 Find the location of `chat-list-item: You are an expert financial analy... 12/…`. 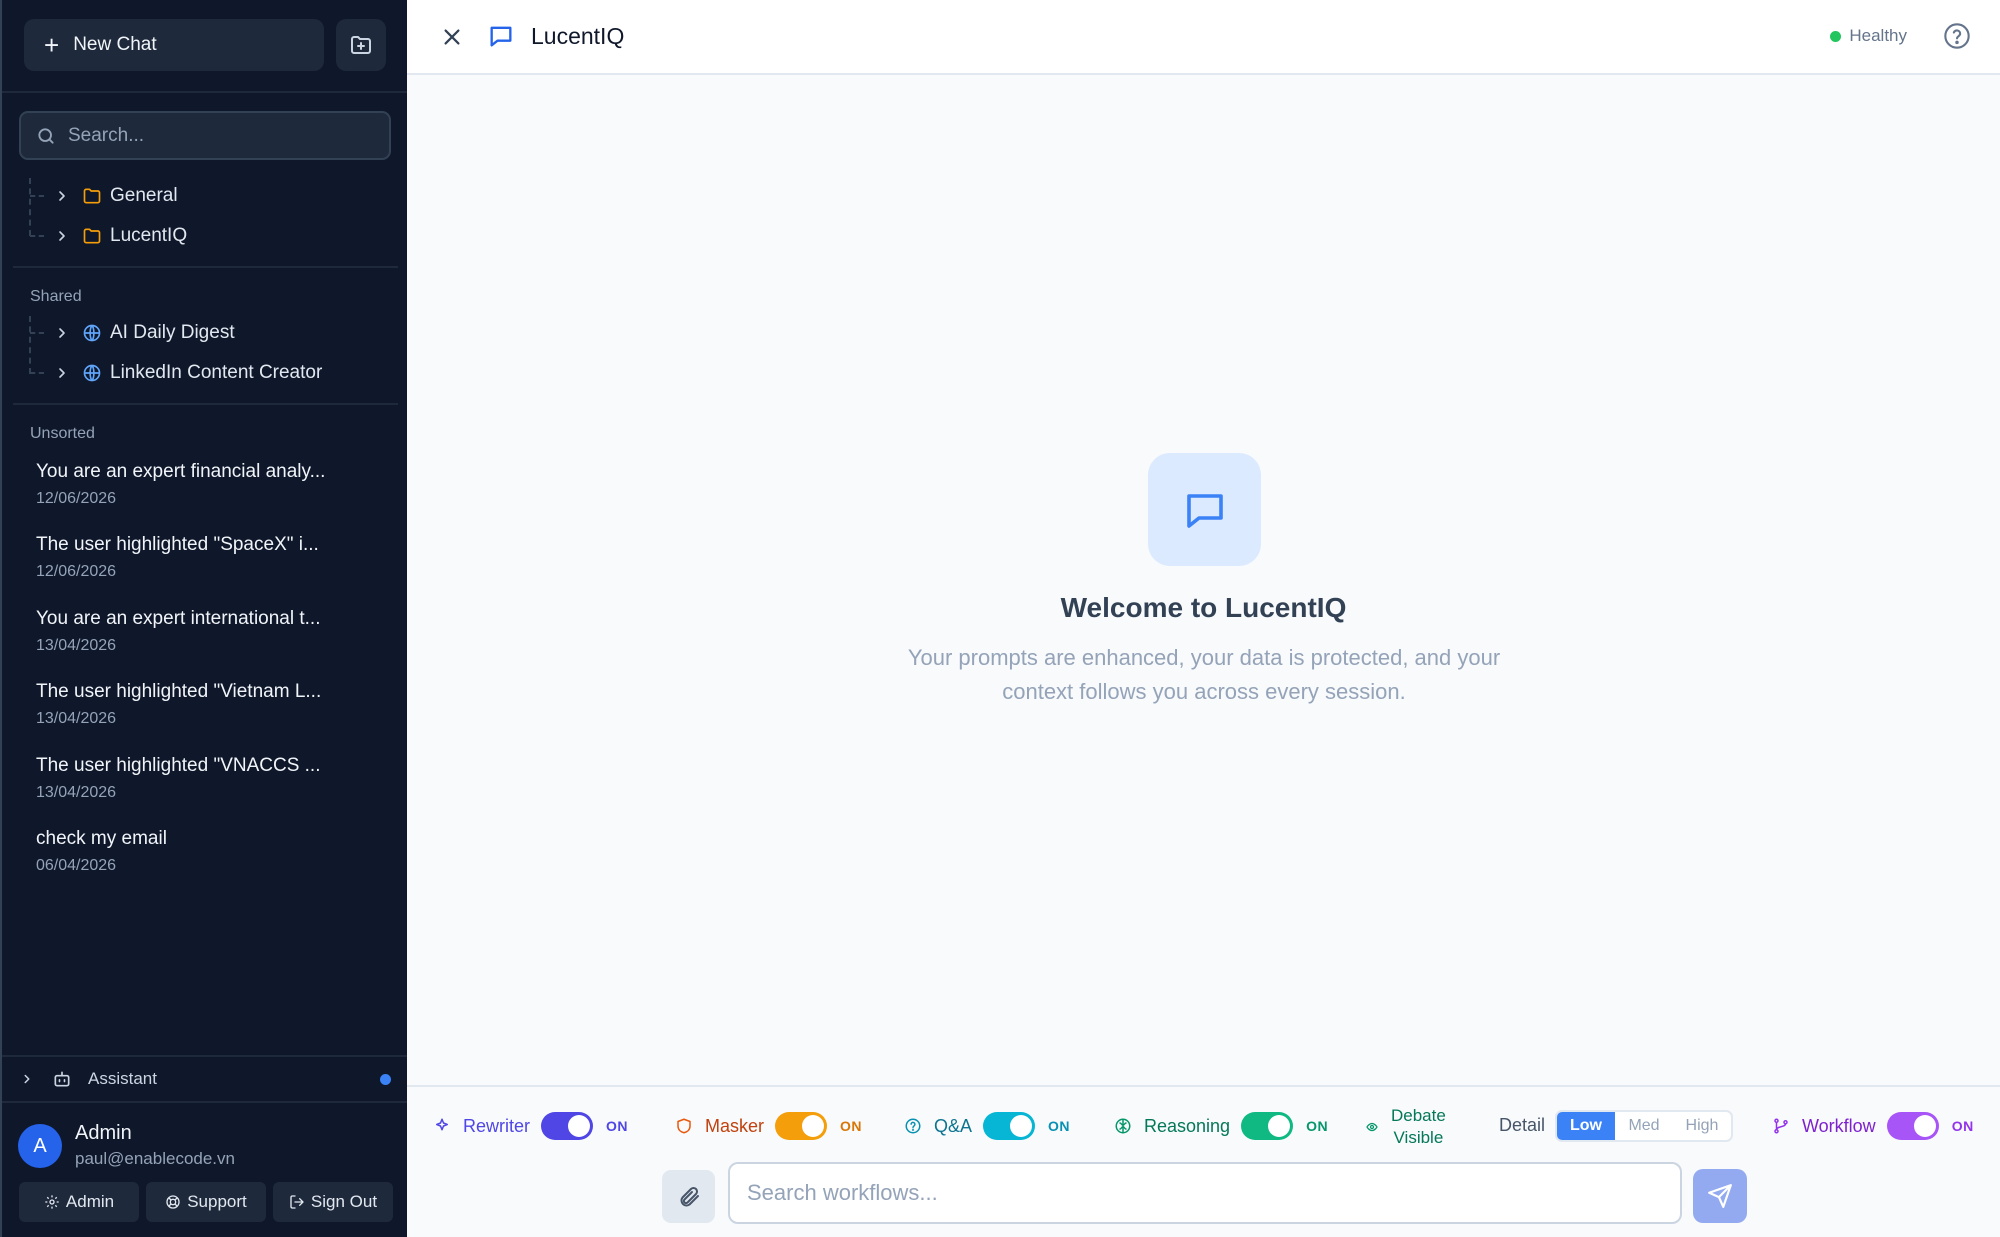

chat-list-item: You are an expert financial analy... 12/… is located at coordinates (206, 484).